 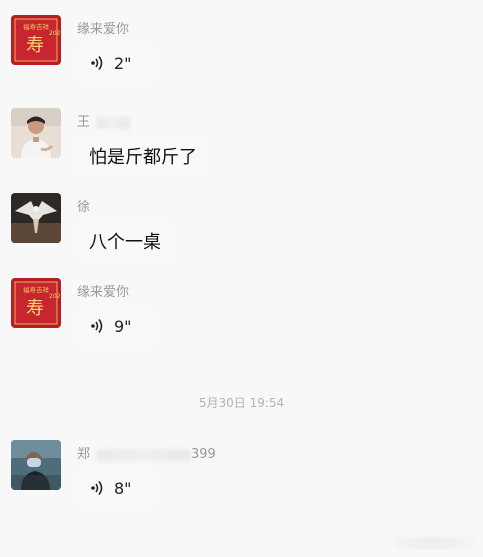 I want to click on timestamp-separator: 5月30日 19:54, so click(x=241, y=403).